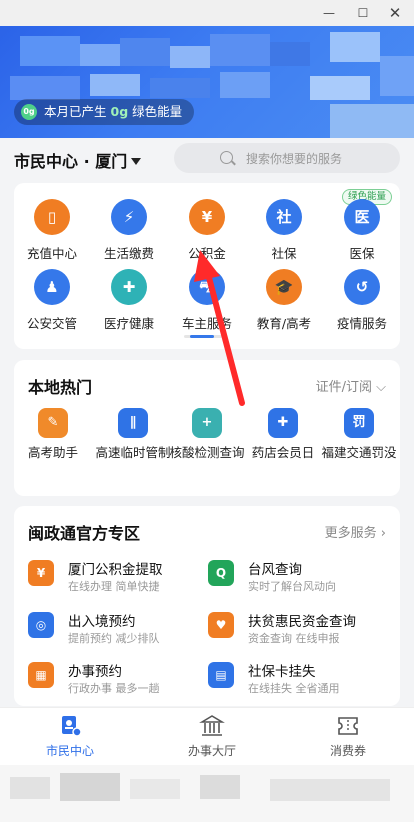 The image size is (414, 822). Describe the element at coordinates (219, 328) in the screenshot. I see `annotation-arrow` at that location.